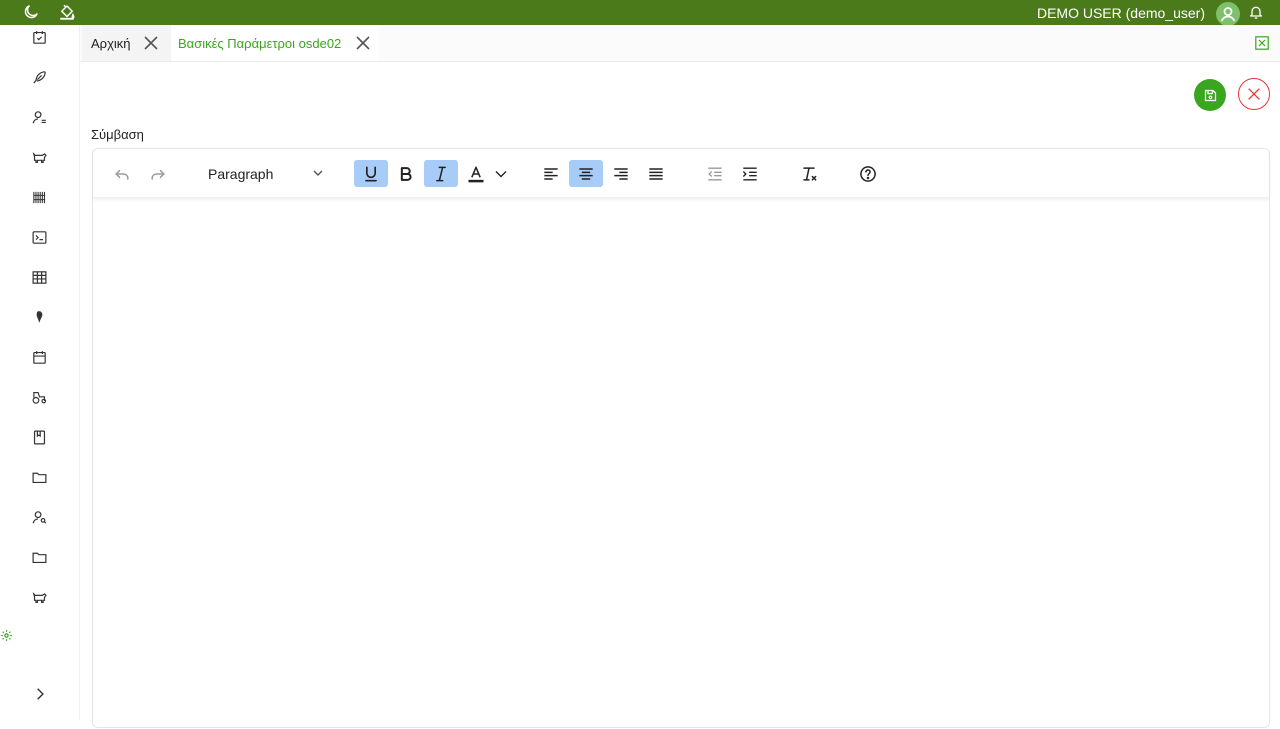 Image resolution: width=1280 pixels, height=729 pixels. I want to click on tab-home: Αρχική, so click(126, 43).